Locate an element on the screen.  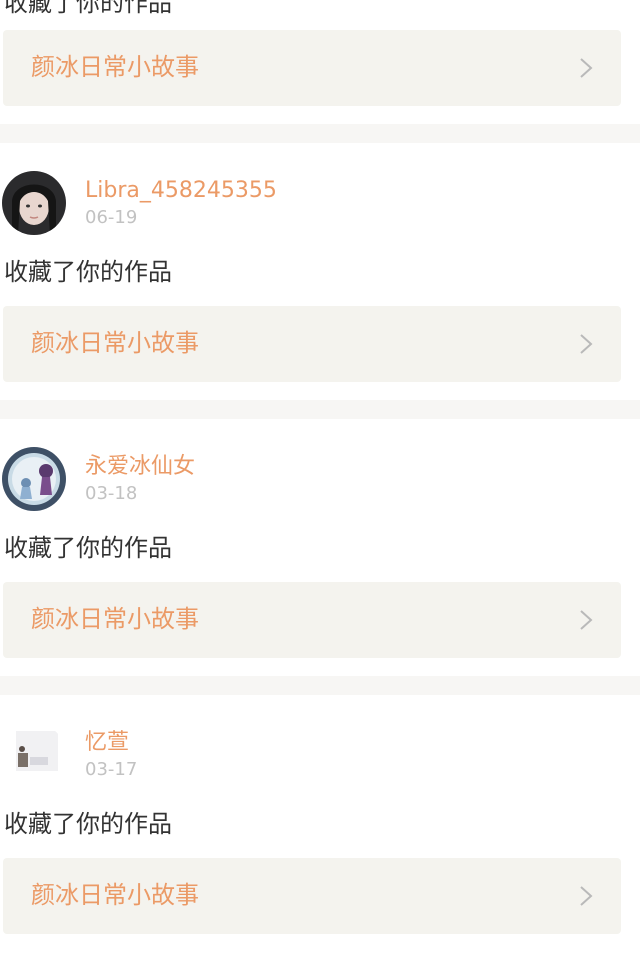
timestamp: 03-18 is located at coordinates (111, 493).